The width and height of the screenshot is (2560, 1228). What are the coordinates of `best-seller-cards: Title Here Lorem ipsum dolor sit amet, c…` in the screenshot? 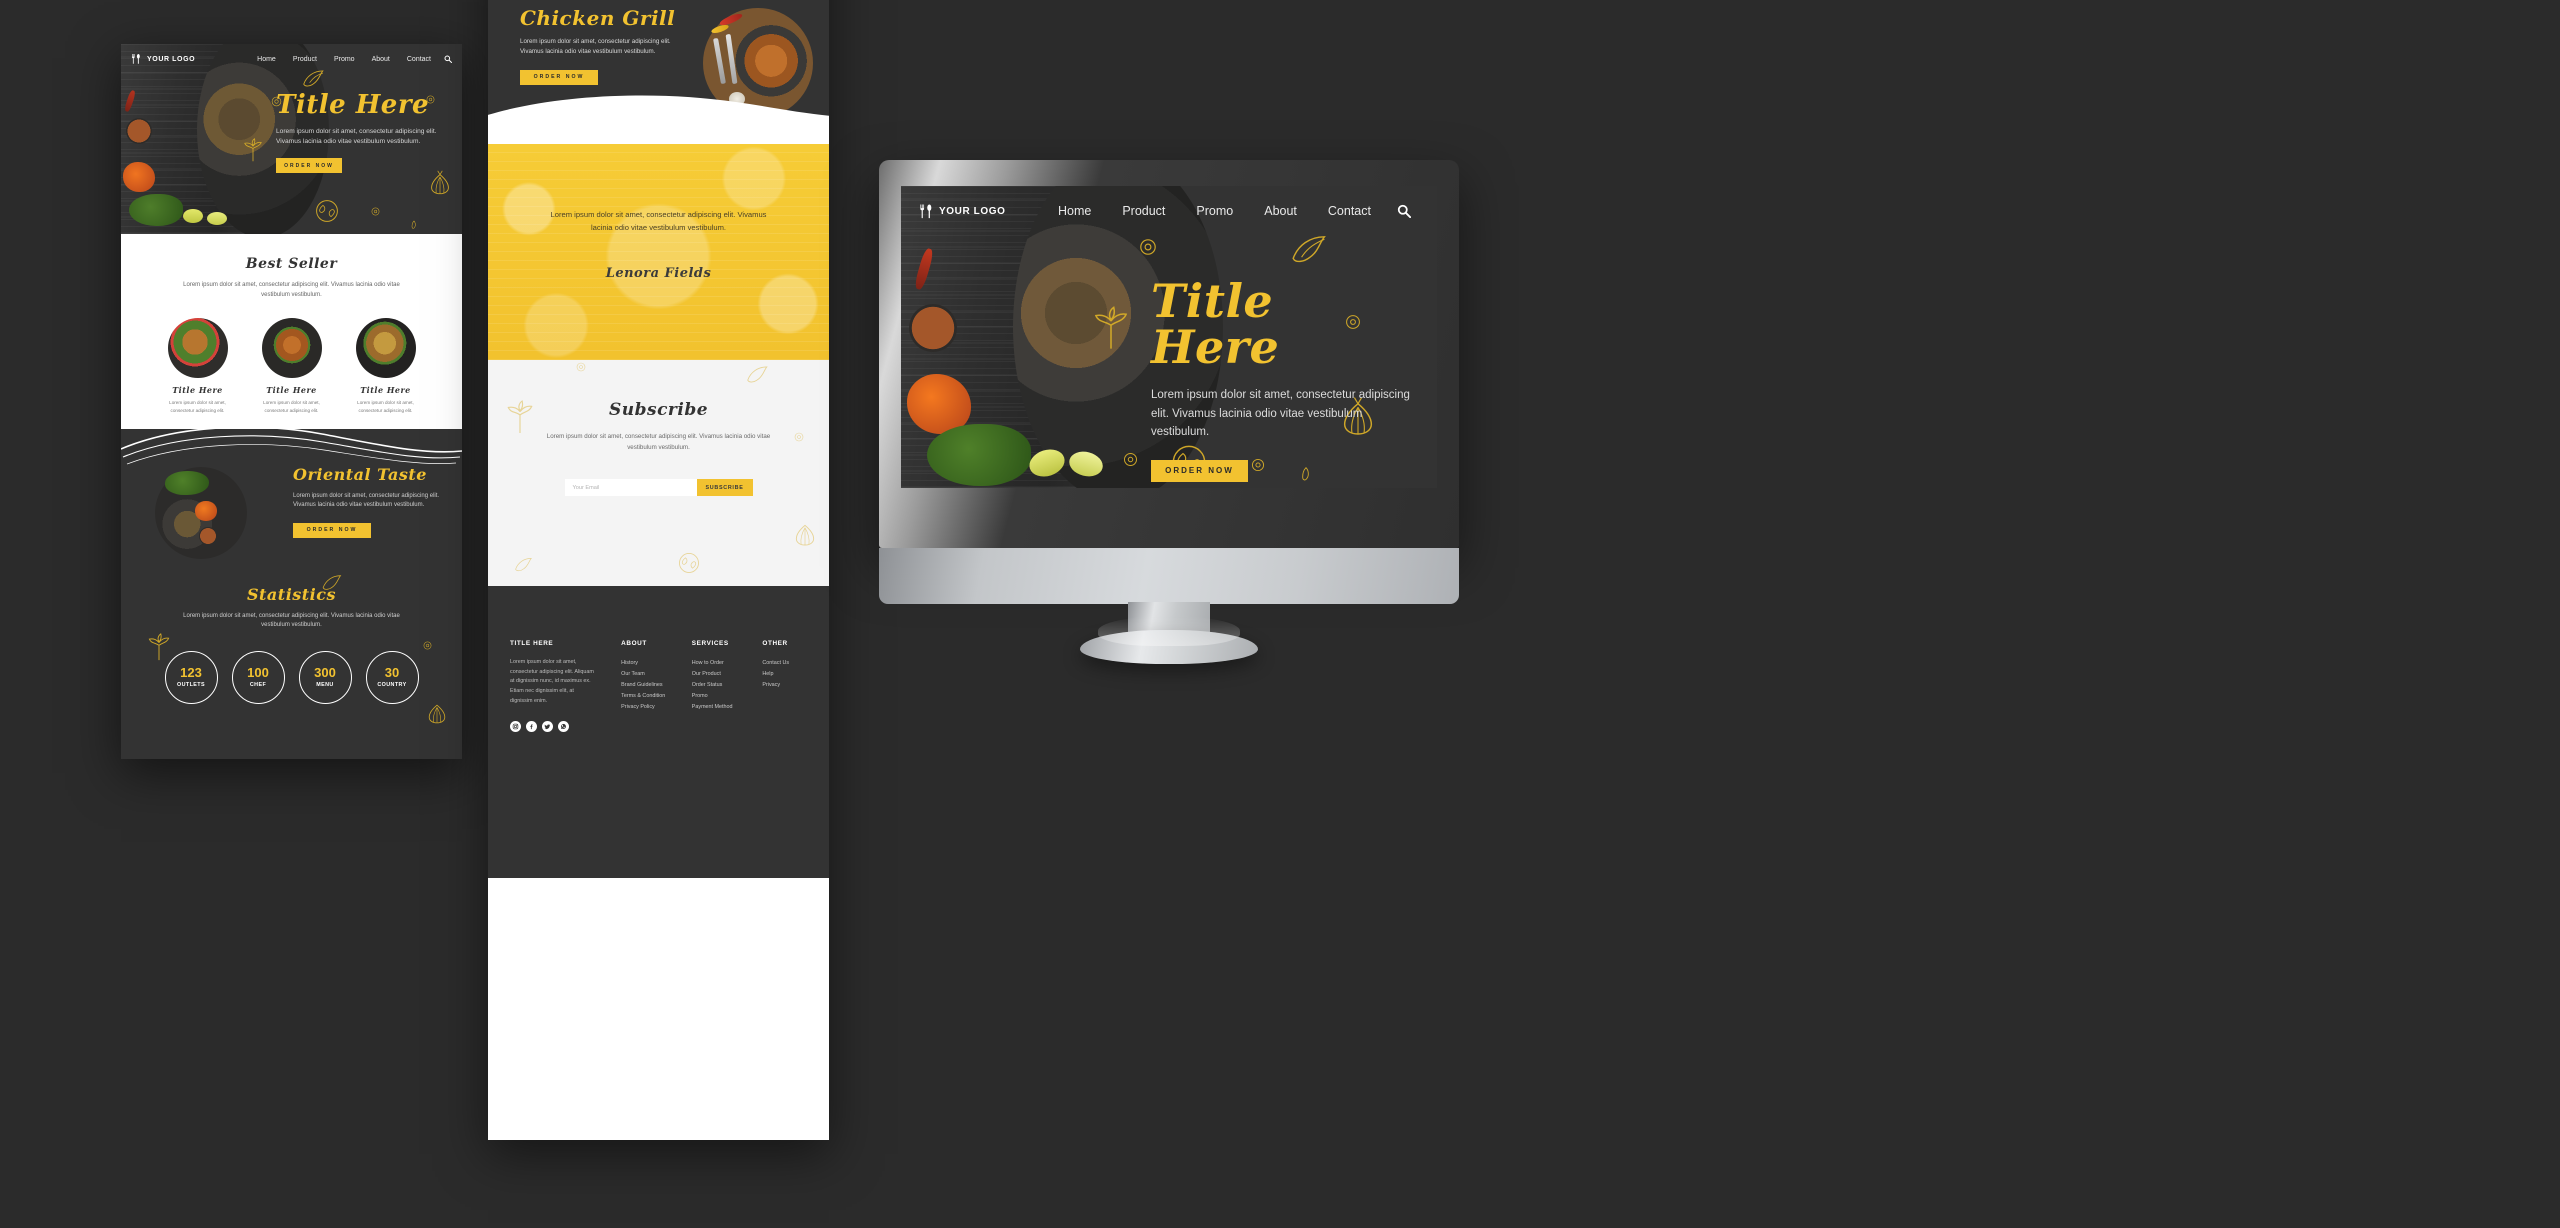 It's located at (291, 366).